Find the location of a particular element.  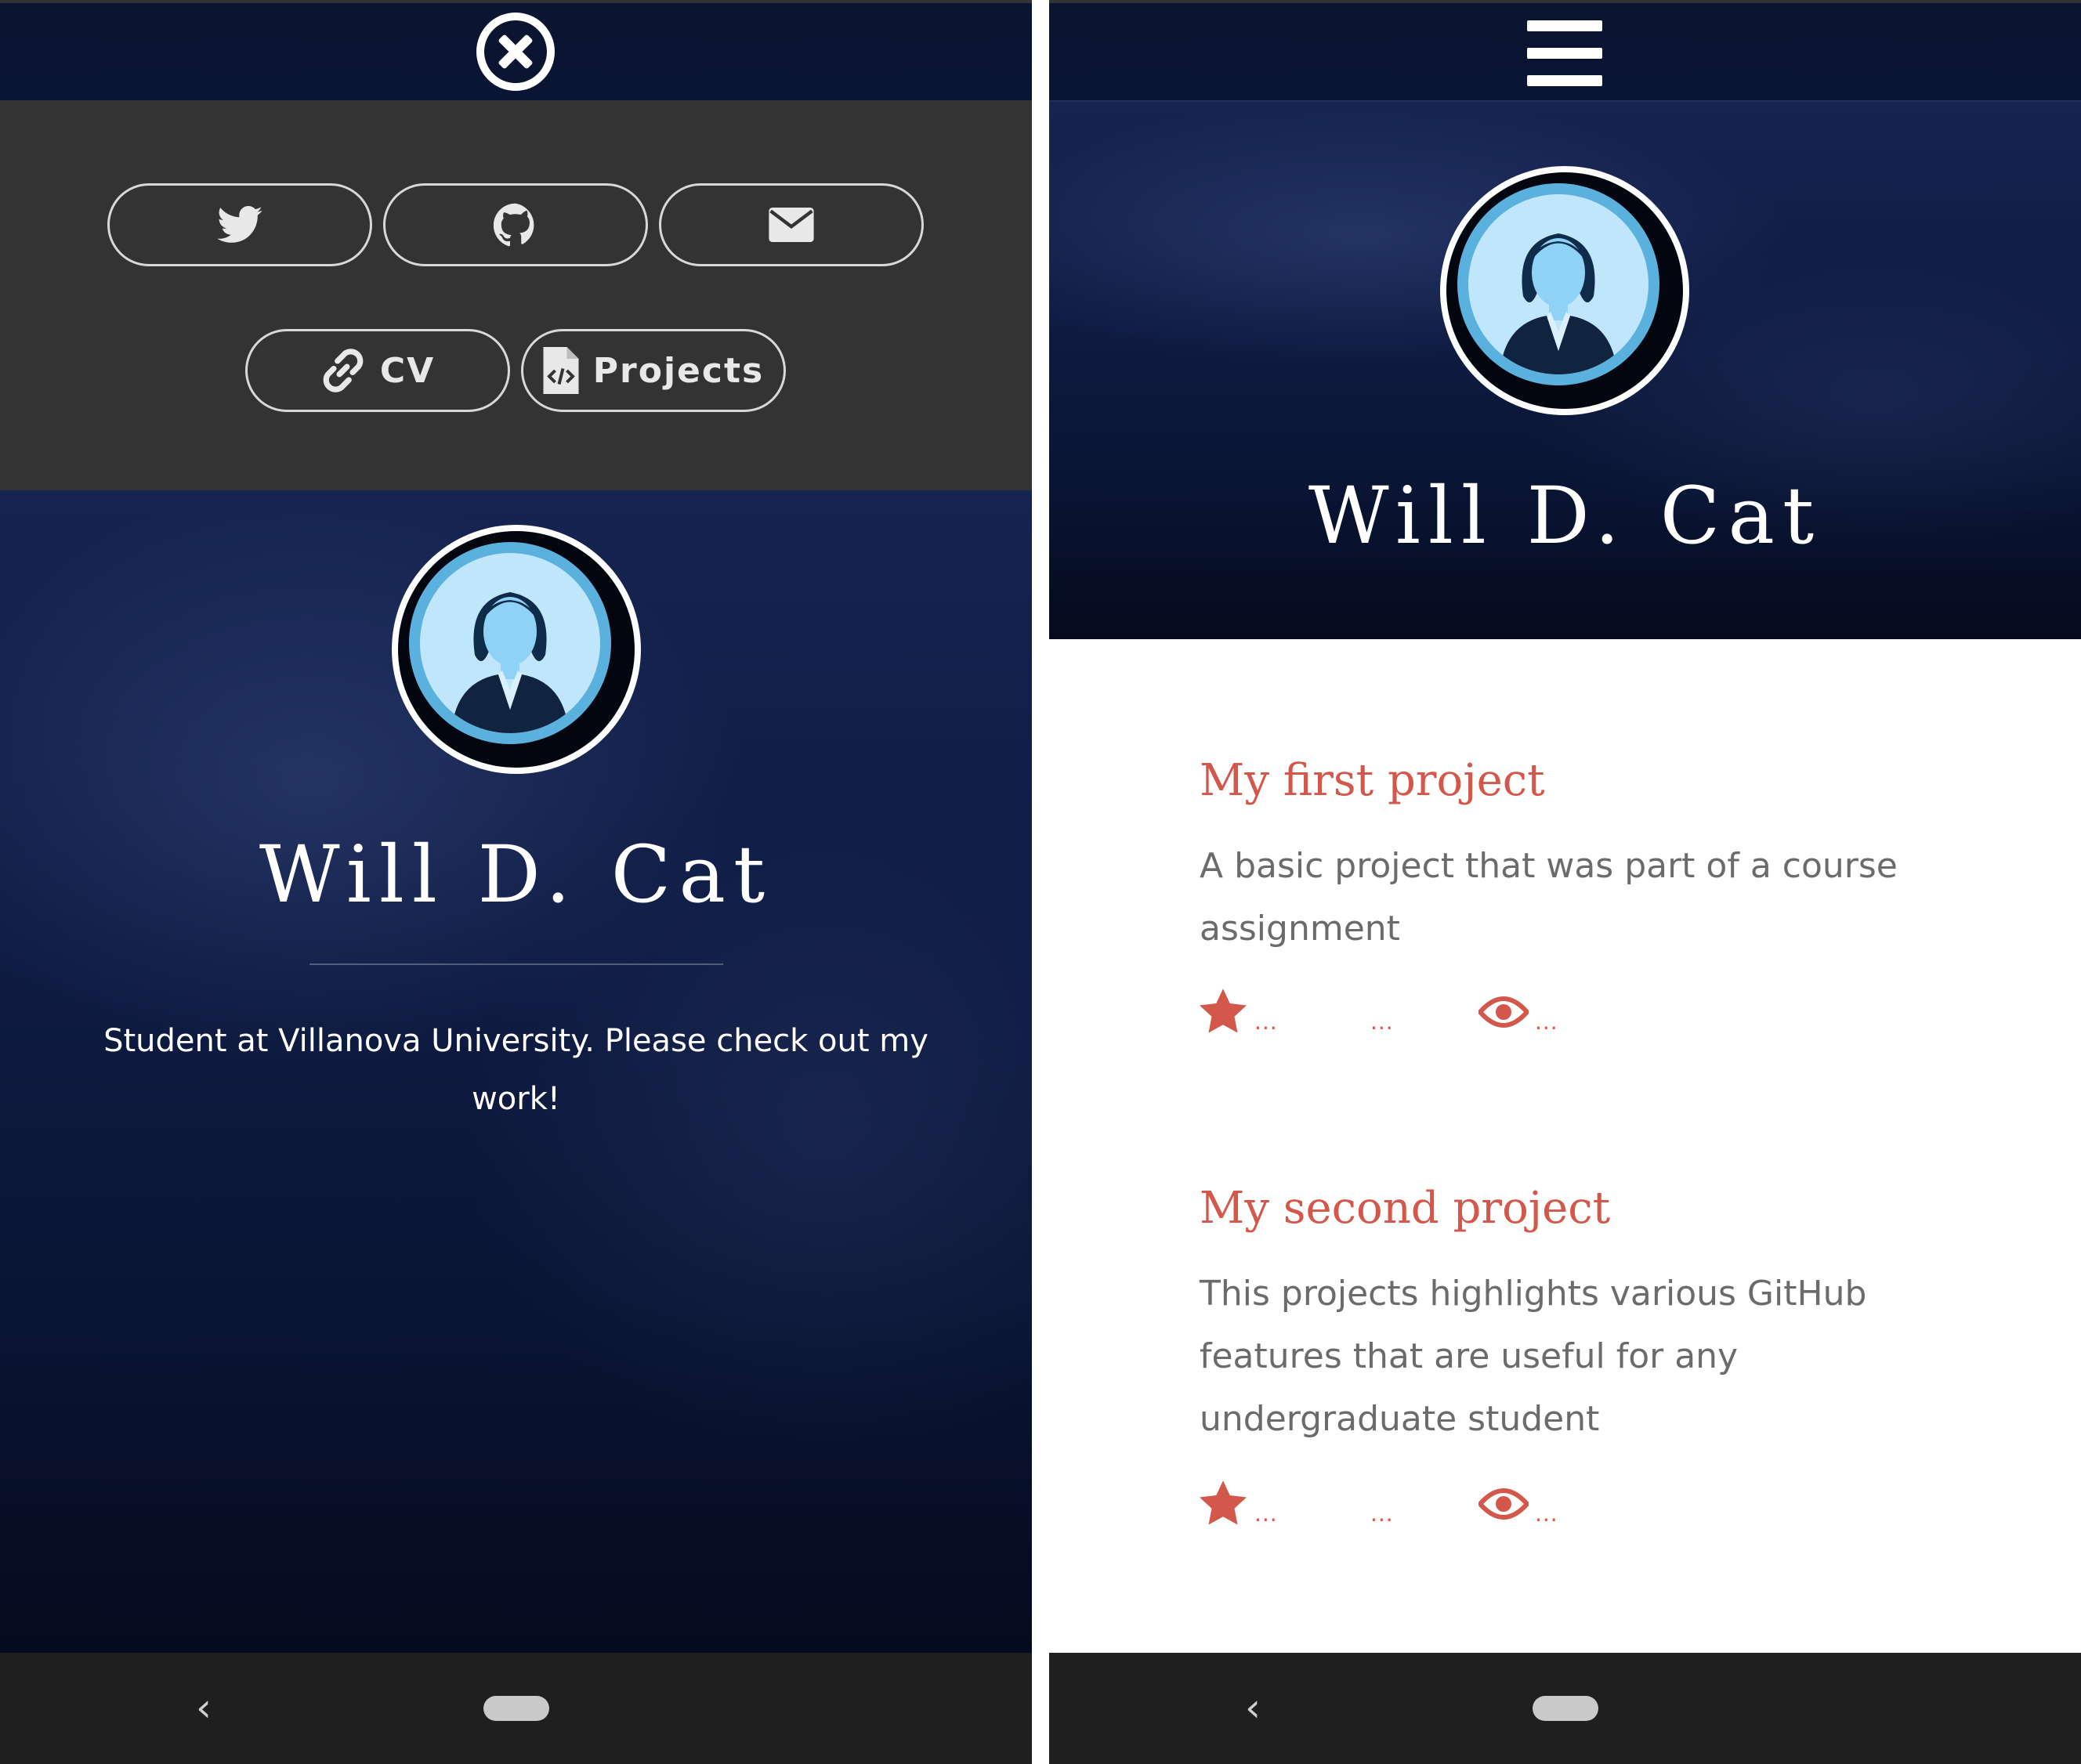

social-menu-panel: CV Projects is located at coordinates (516, 295).